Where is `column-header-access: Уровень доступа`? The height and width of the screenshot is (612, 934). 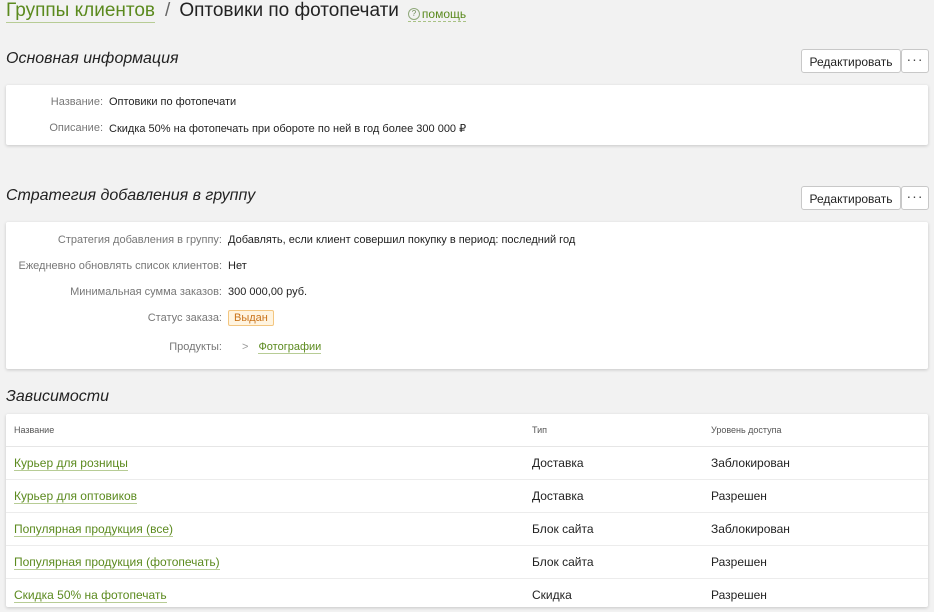
column-header-access: Уровень доступа is located at coordinates (819, 430).